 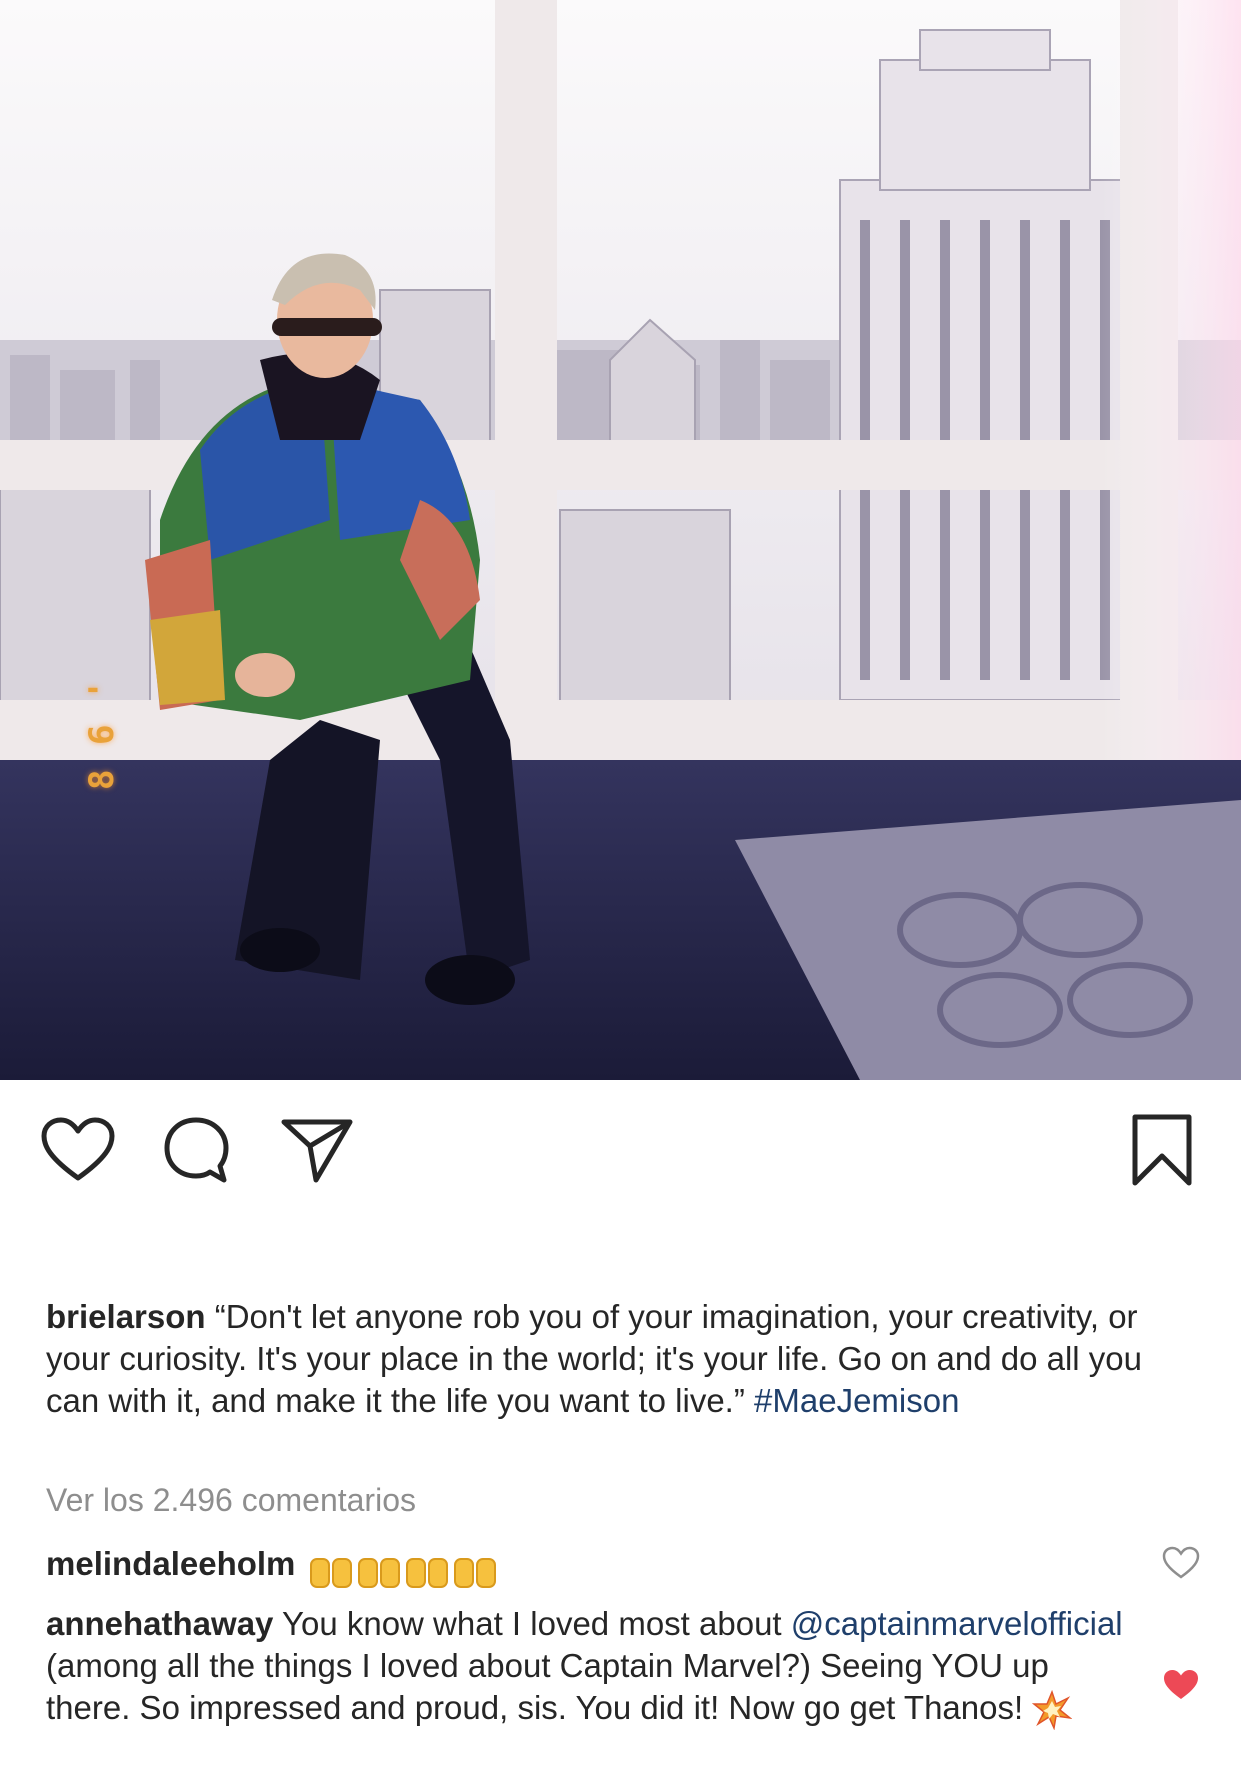 What do you see at coordinates (402, 1573) in the screenshot?
I see `raising-hands-emoji` at bounding box center [402, 1573].